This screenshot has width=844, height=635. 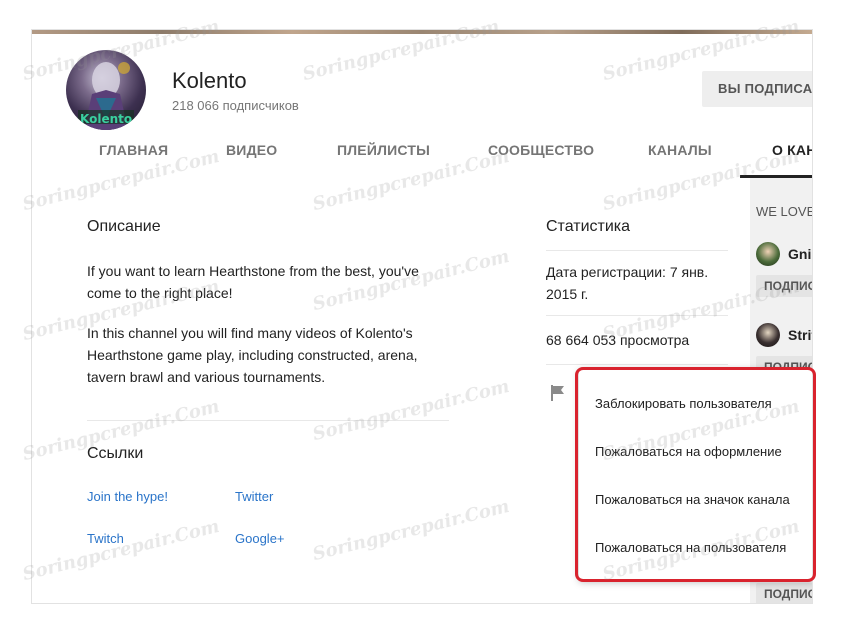 I want to click on view-count: 68 664 053 просмотра, so click(x=618, y=340).